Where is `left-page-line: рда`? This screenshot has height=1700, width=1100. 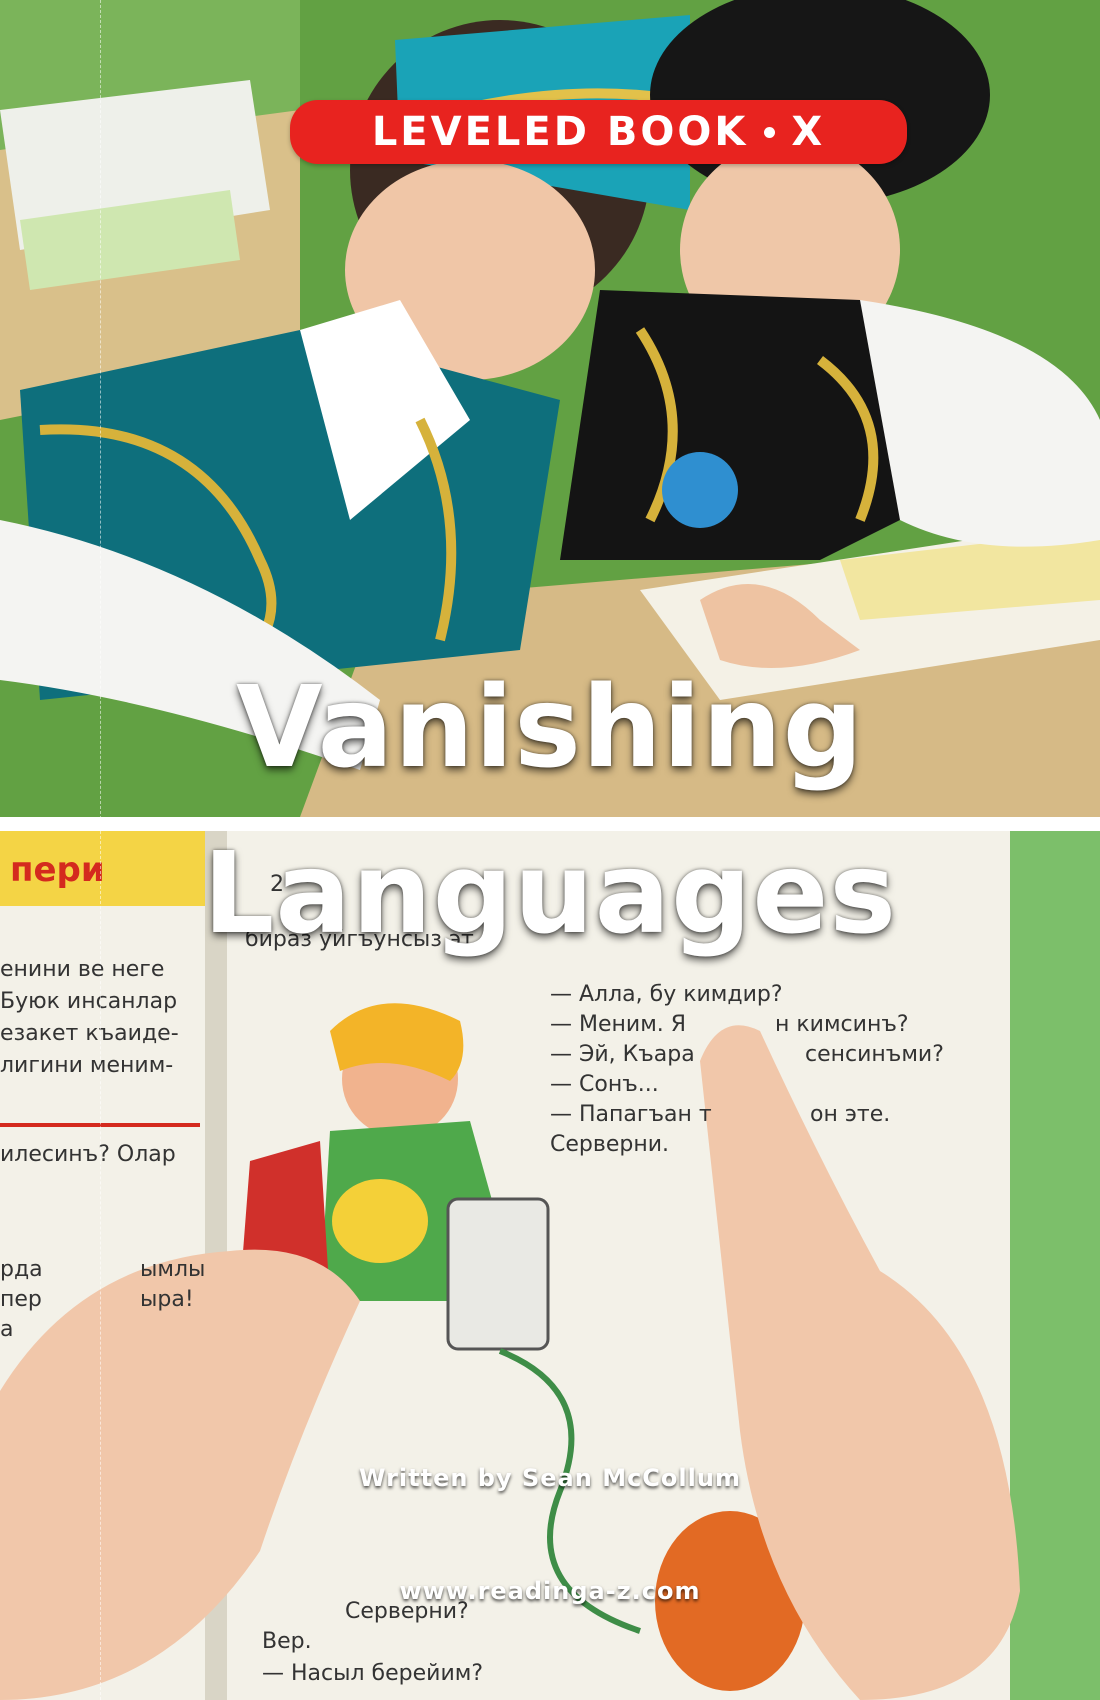
left-page-line: рда is located at coordinates (21, 1269).